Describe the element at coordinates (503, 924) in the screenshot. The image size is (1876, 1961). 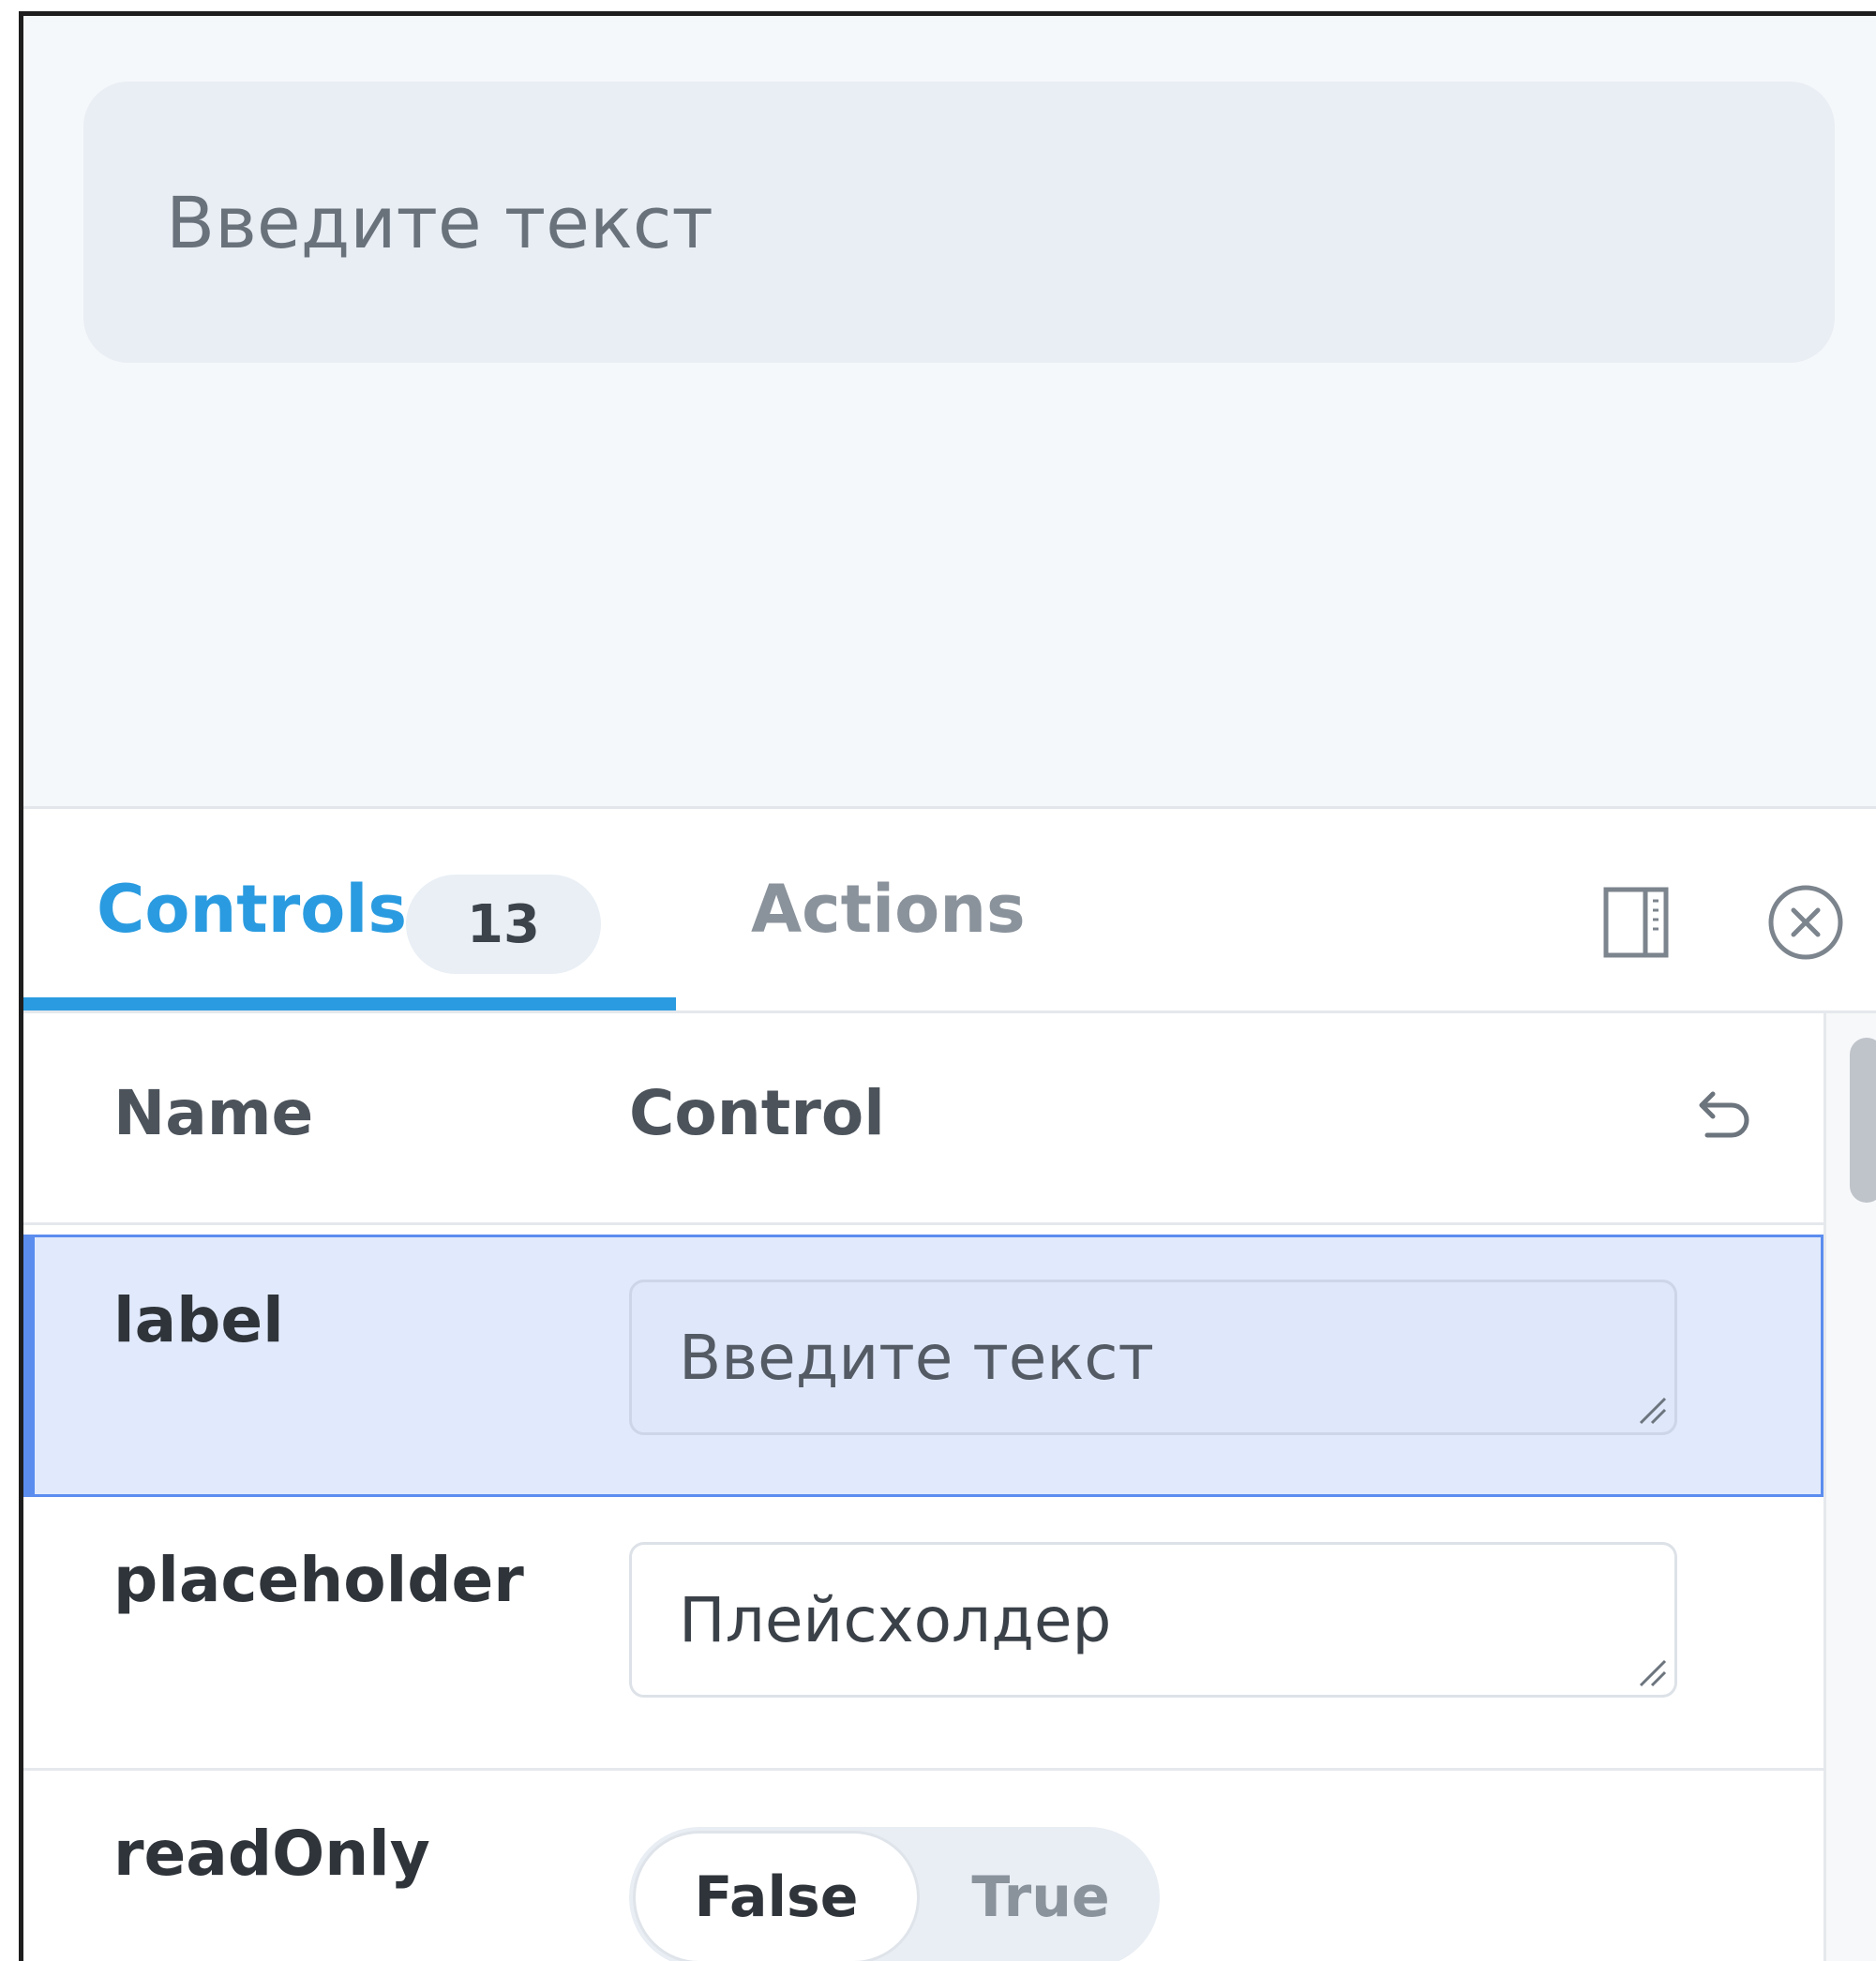
I see `controls-count-badge: 13` at that location.